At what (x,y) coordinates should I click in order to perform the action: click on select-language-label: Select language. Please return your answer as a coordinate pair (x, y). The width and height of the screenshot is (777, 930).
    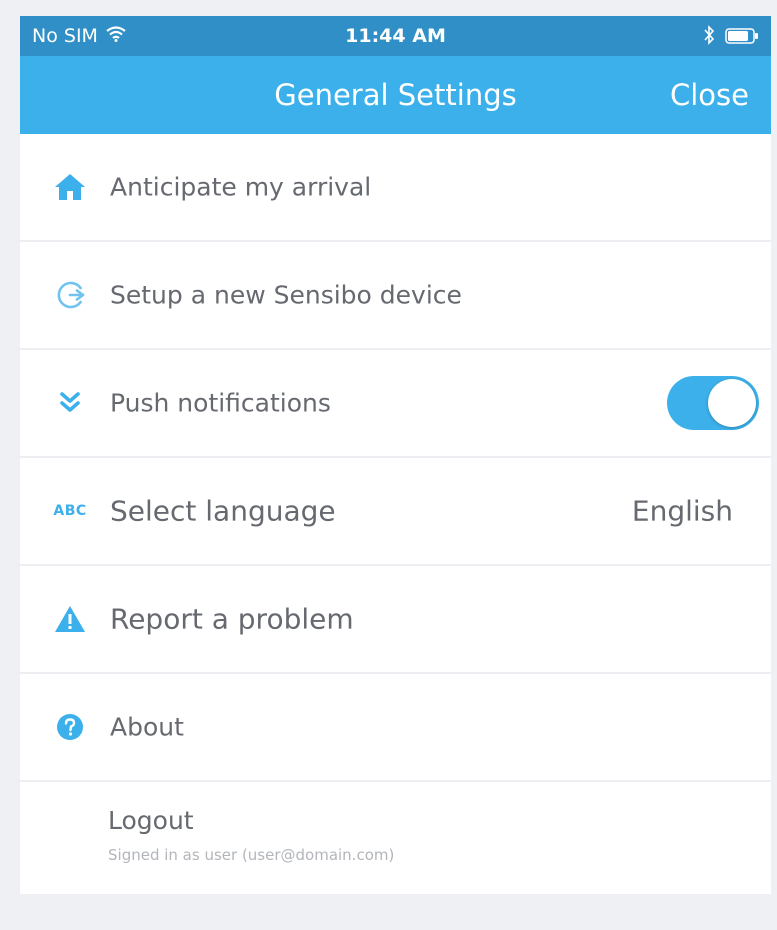
    Looking at the image, I should click on (223, 511).